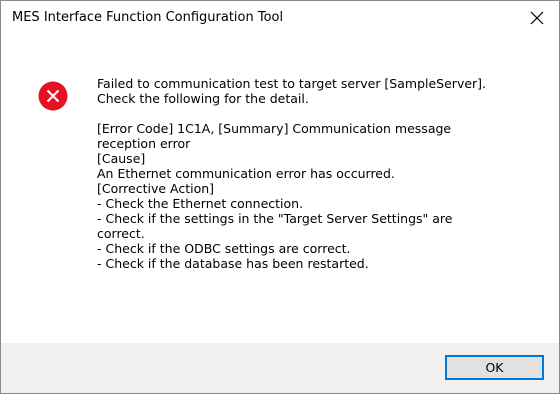  What do you see at coordinates (317, 113) in the screenshot?
I see `message-spacer` at bounding box center [317, 113].